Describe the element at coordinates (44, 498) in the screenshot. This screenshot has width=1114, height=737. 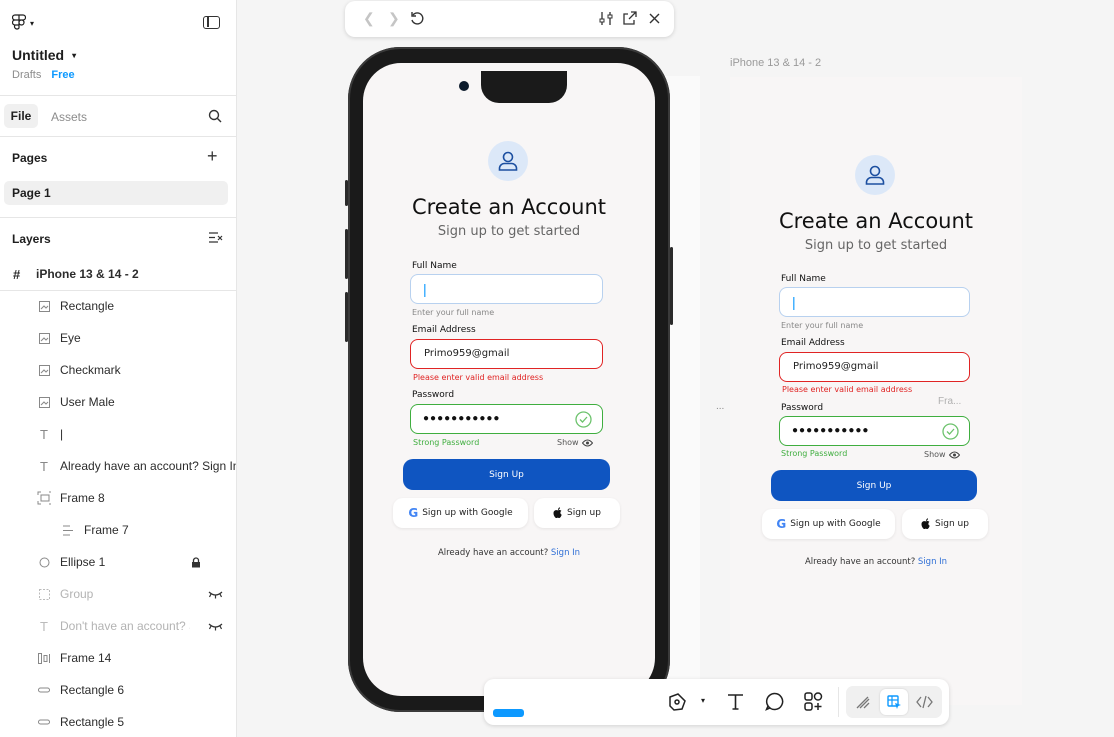
I see `frame-icon` at that location.